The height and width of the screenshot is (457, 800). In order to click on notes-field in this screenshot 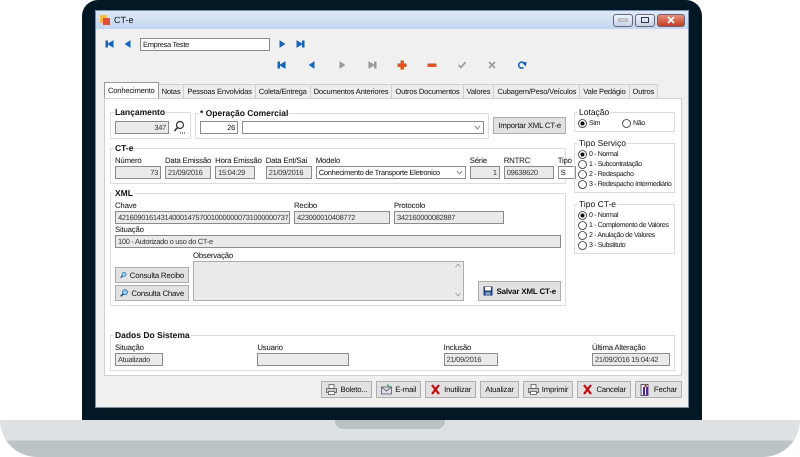, I will do `click(328, 281)`.